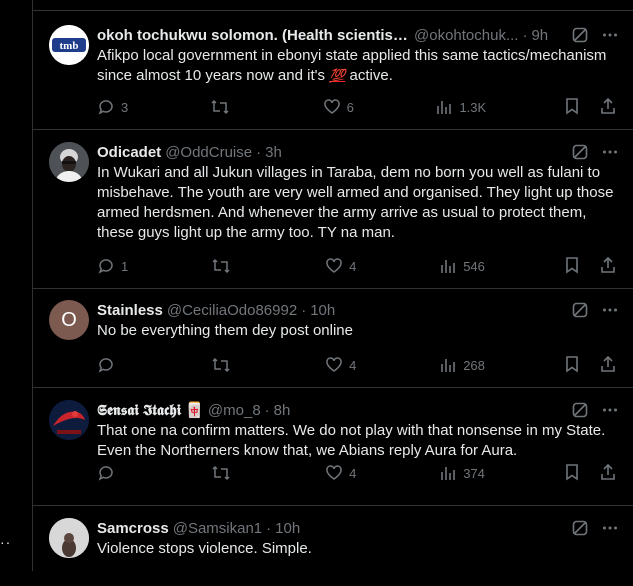 The image size is (633, 586). I want to click on action-bar: 1 4 546, so click(357, 266).